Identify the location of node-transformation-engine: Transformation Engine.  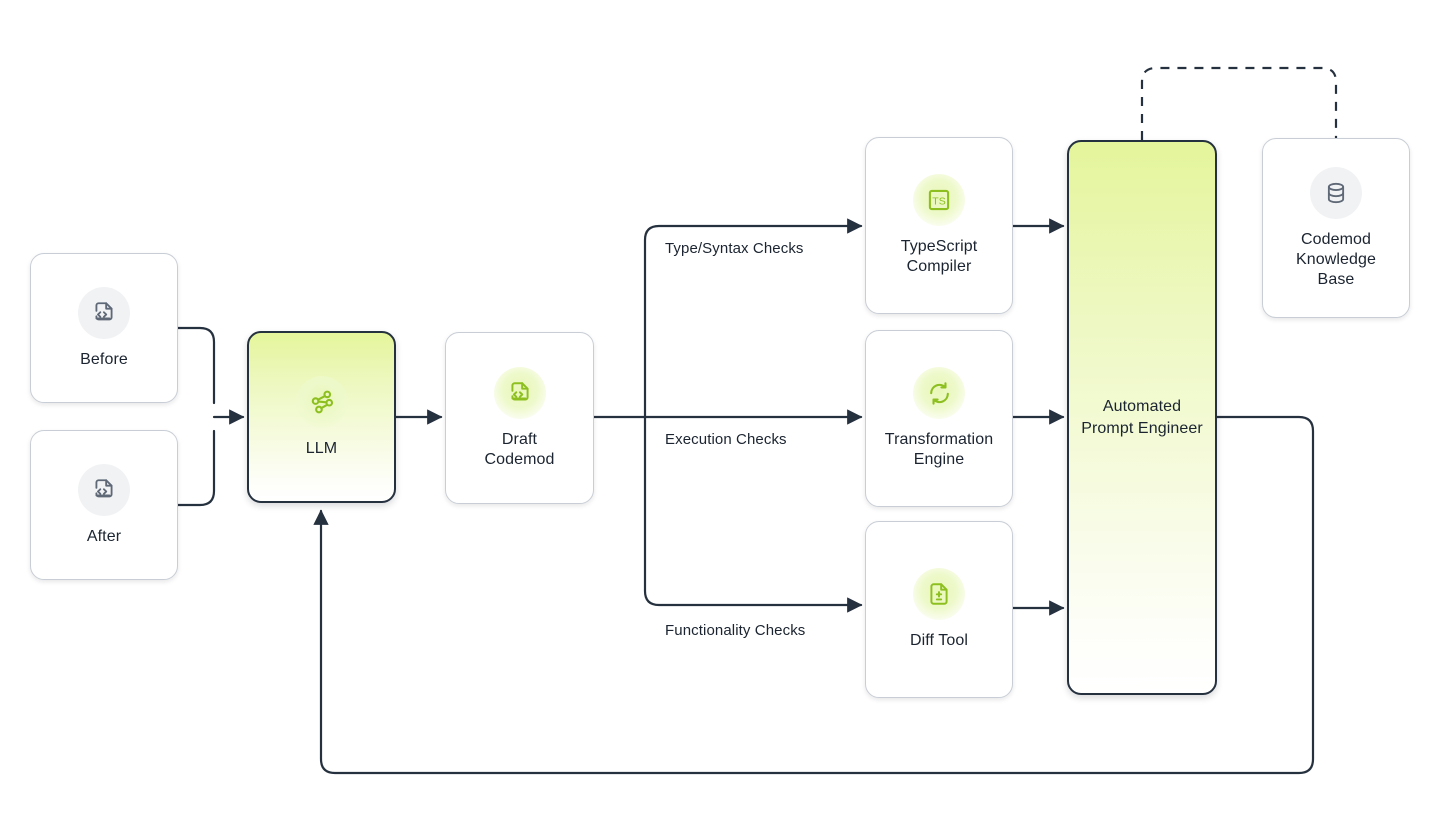
(939, 418).